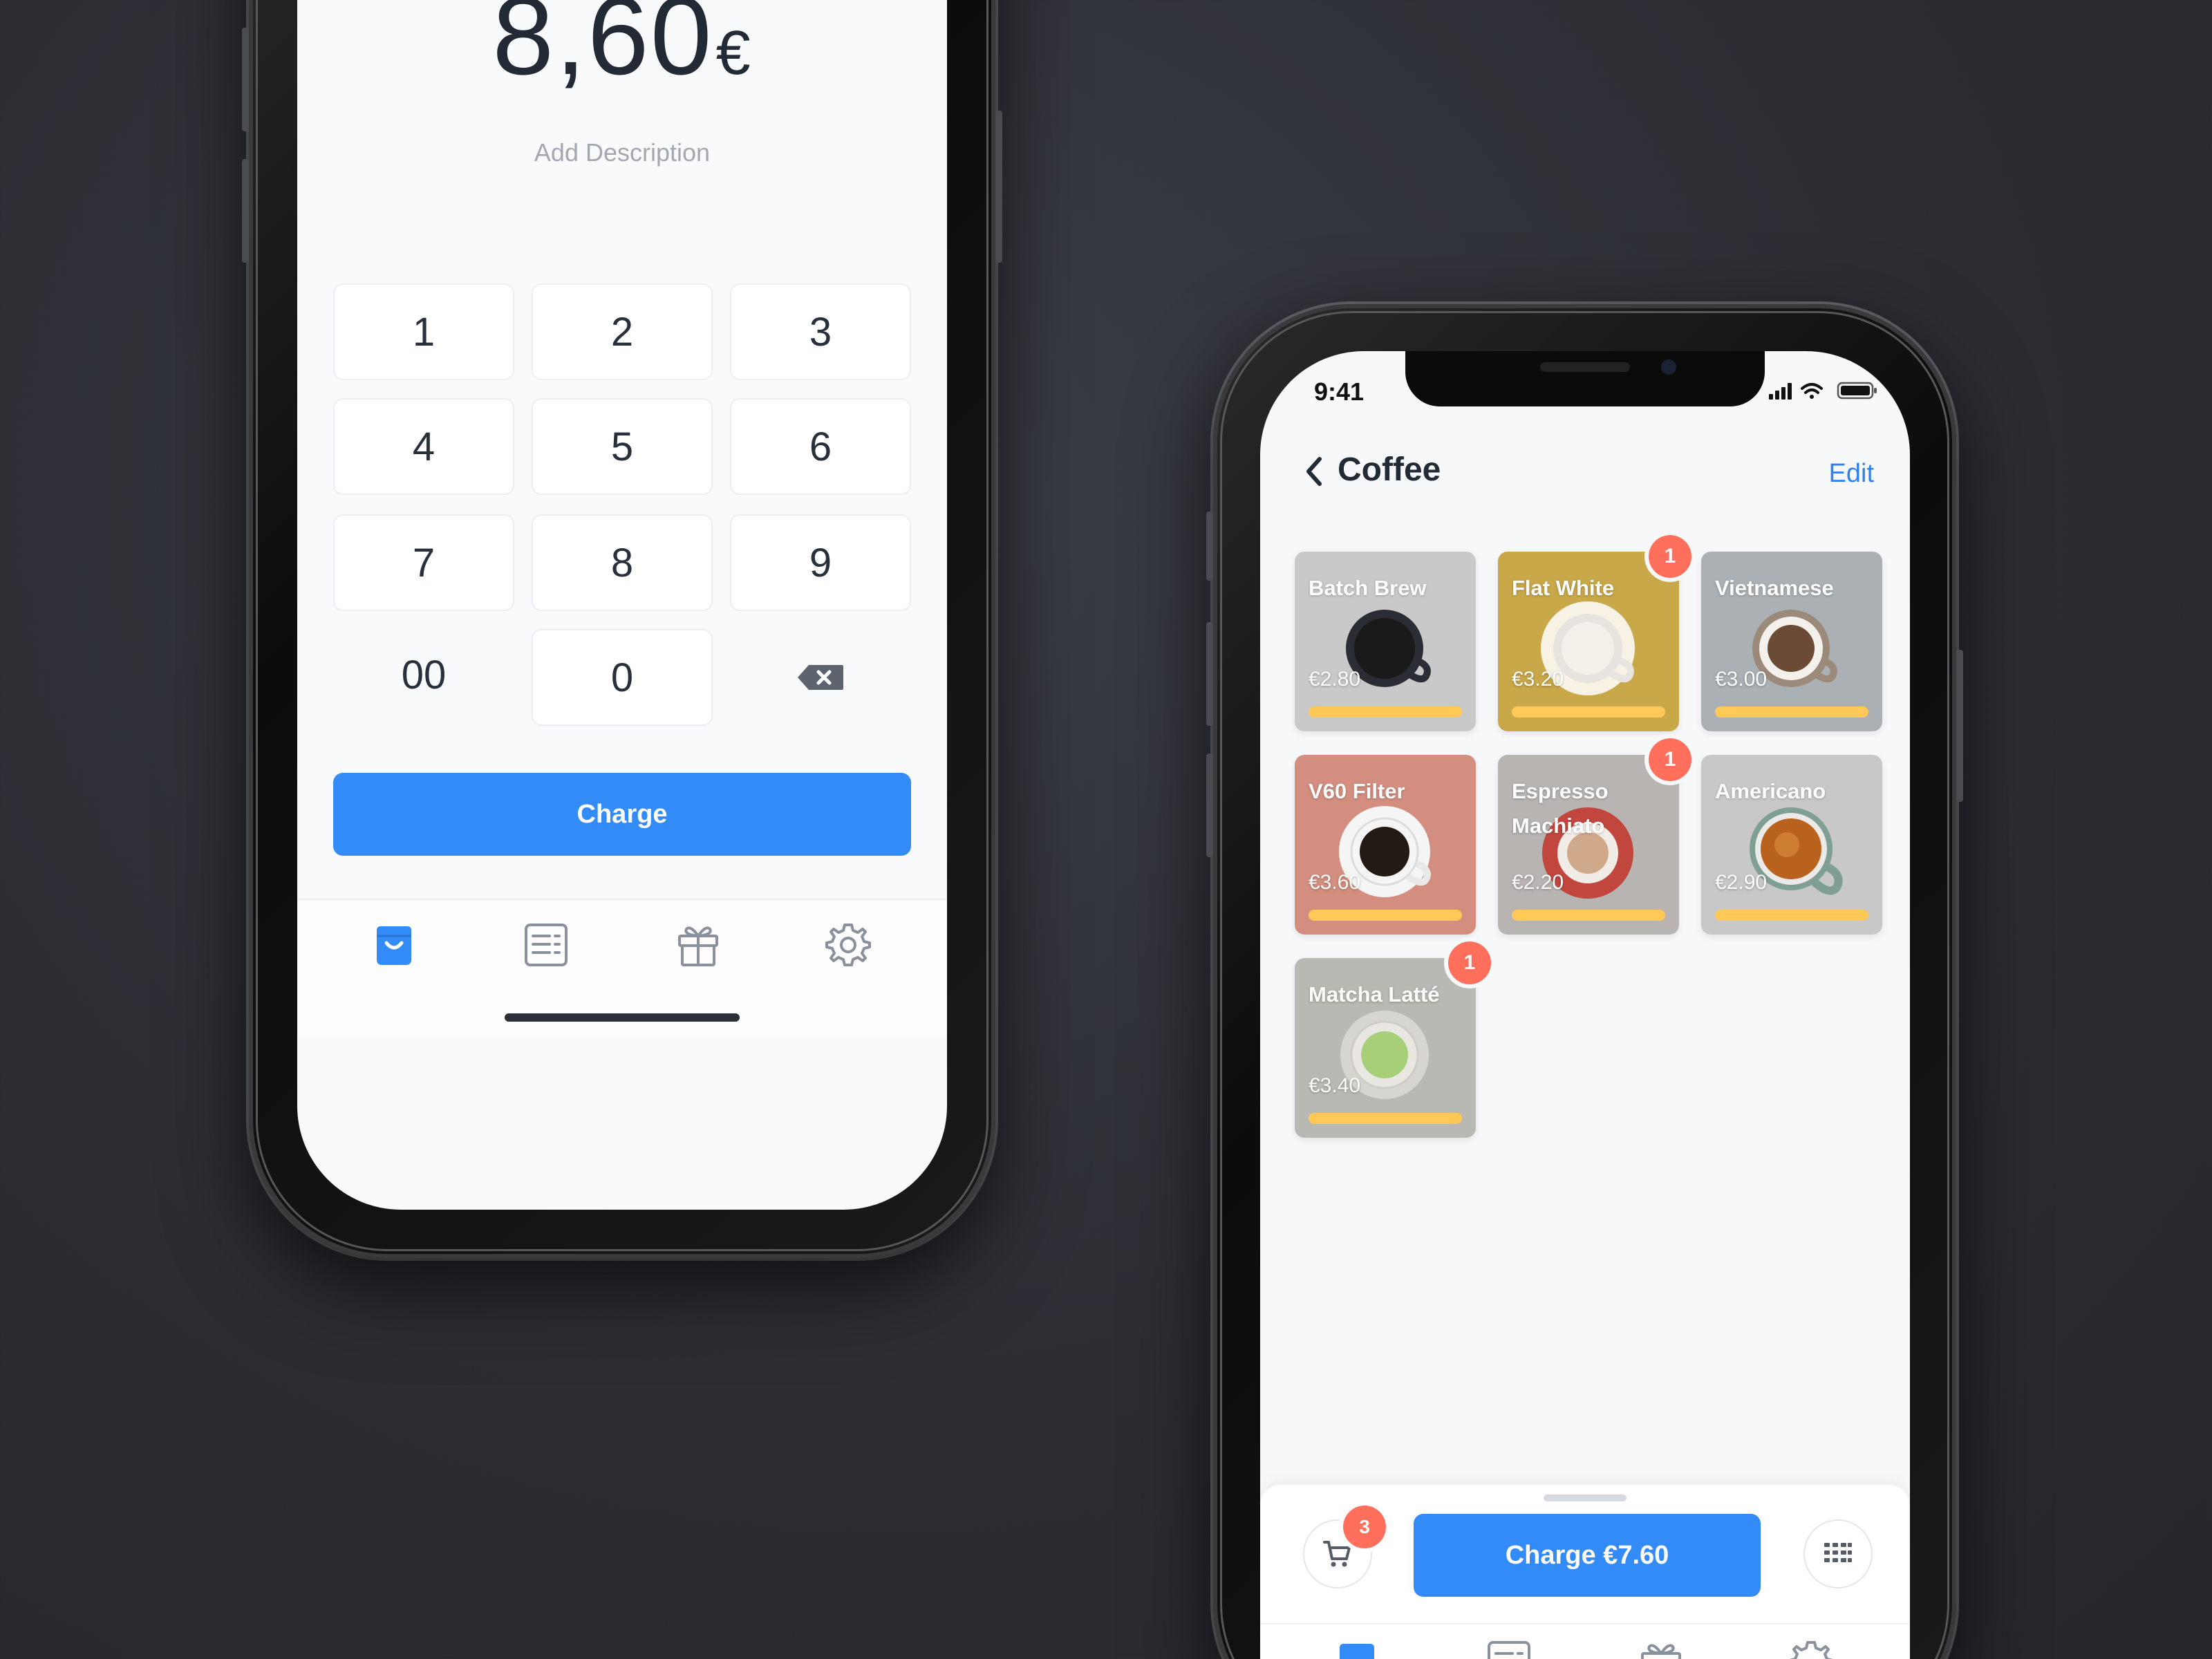 The height and width of the screenshot is (1659, 2212). Describe the element at coordinates (1588, 845) in the screenshot. I see `product-tile: Espresso Machiato €2.20` at that location.